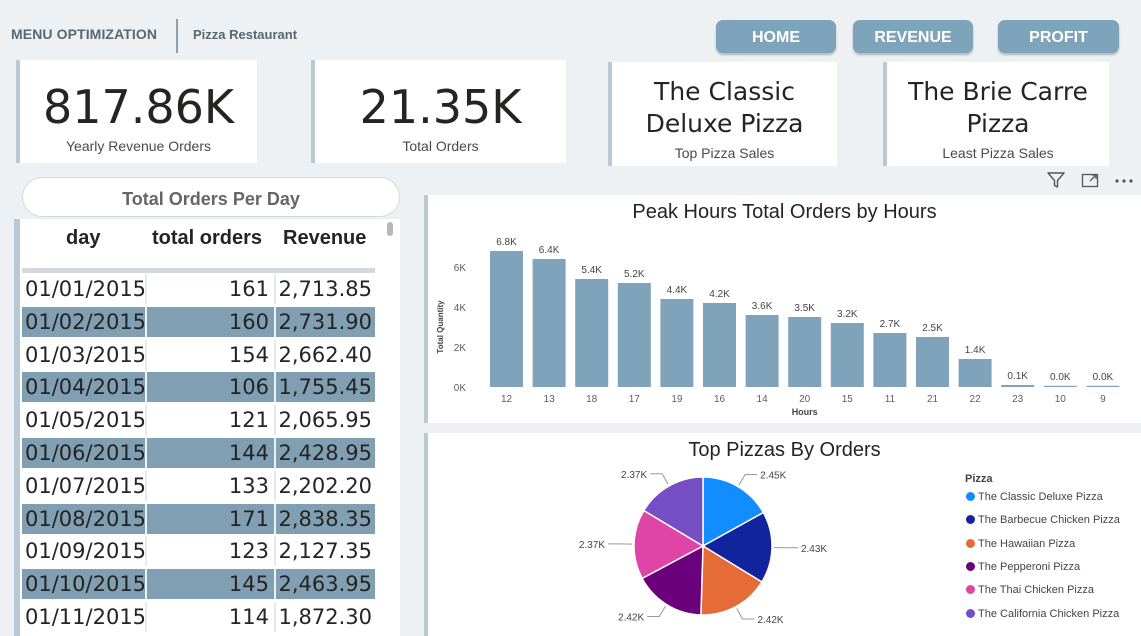  I want to click on home-button: HOME, so click(776, 36).